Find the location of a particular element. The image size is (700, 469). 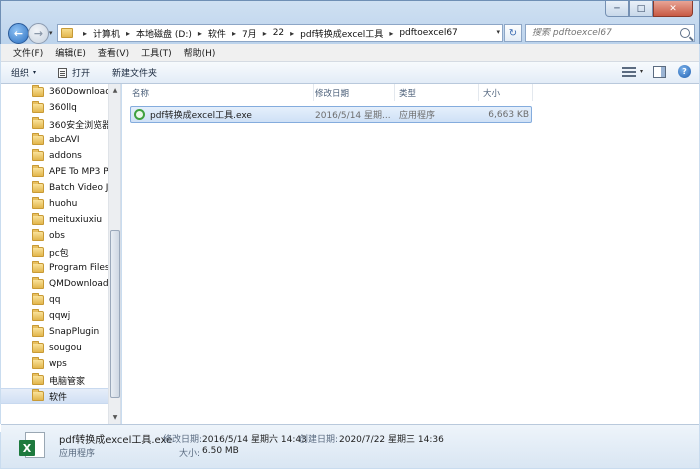

sidebar-item: Batch Video Jo is located at coordinates (54, 188).